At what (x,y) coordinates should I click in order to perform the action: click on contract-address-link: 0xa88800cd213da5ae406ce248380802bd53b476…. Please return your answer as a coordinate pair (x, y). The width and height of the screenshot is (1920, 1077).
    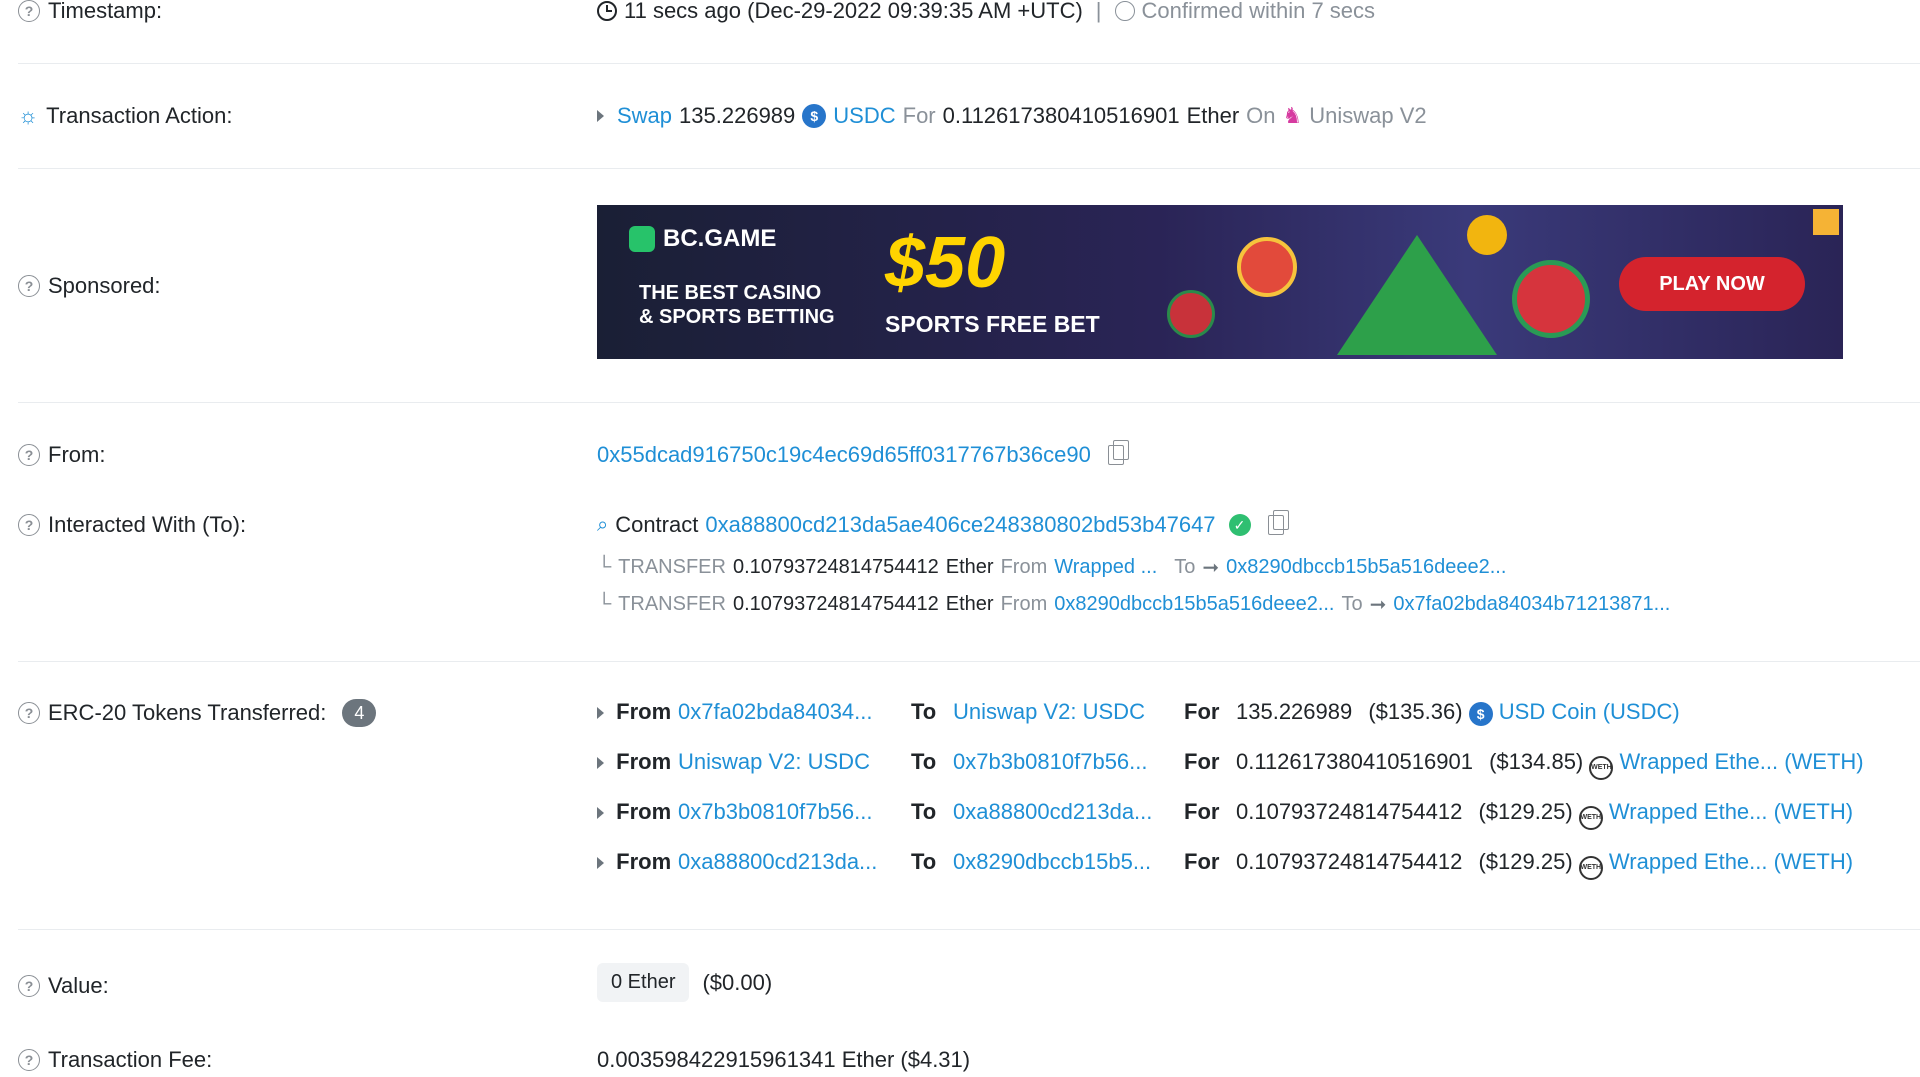
    Looking at the image, I should click on (960, 525).